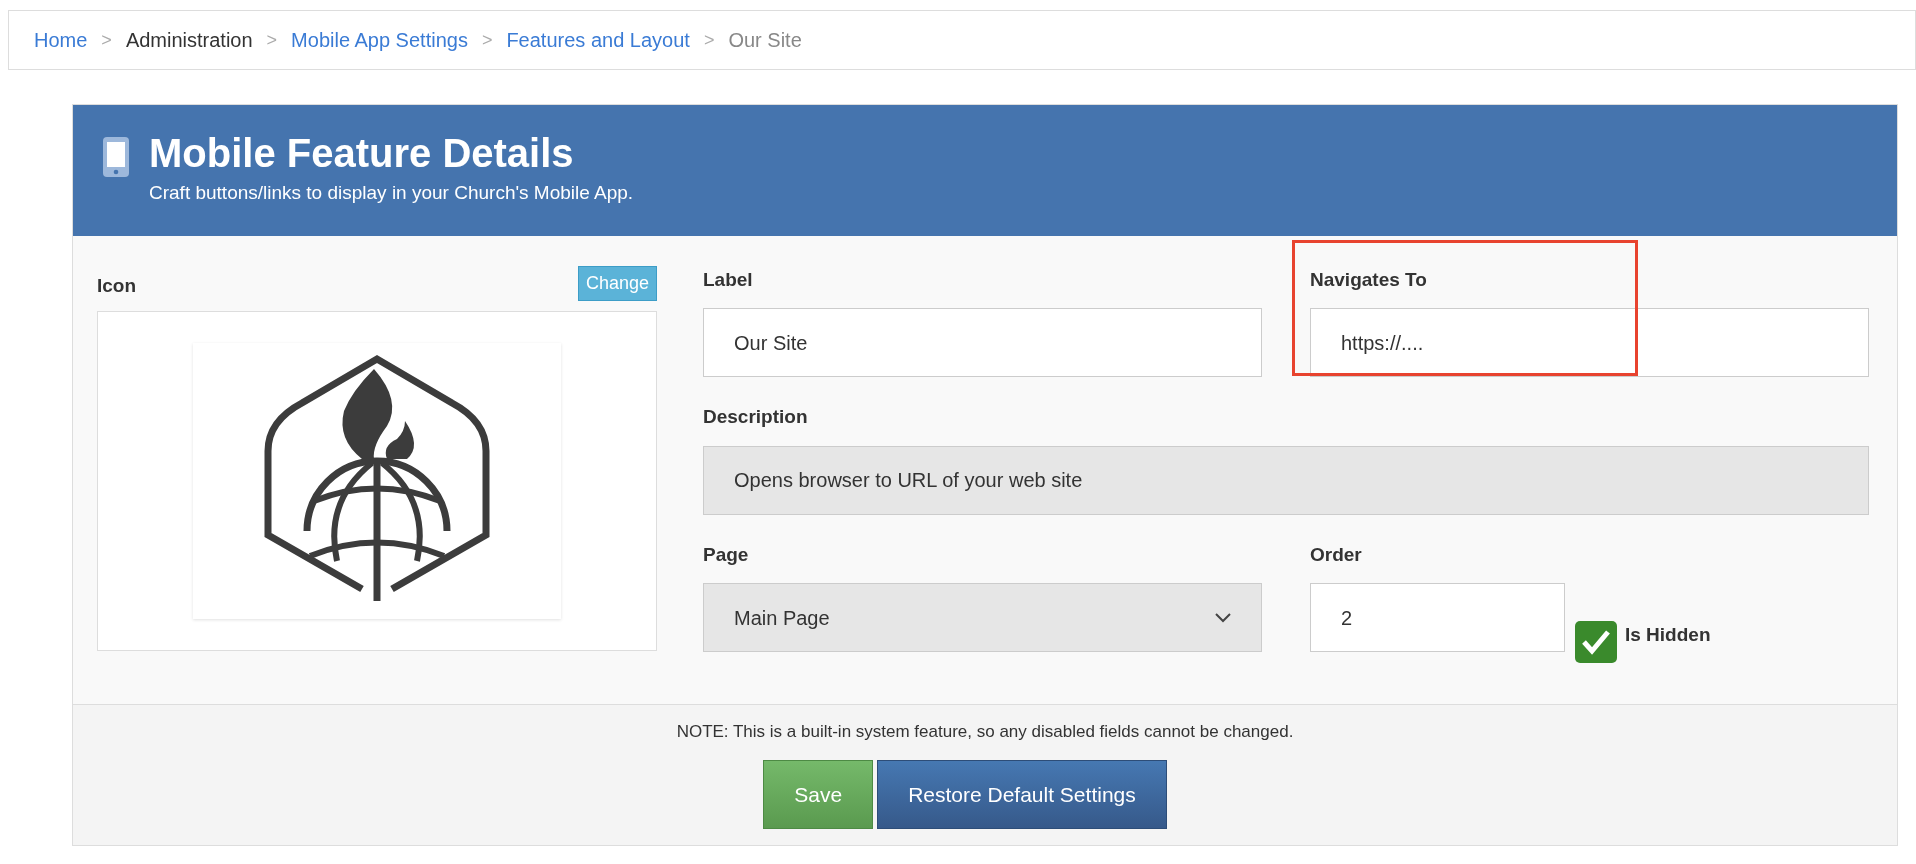  Describe the element at coordinates (1668, 635) in the screenshot. I see `checkbox-label: Is Hidden` at that location.